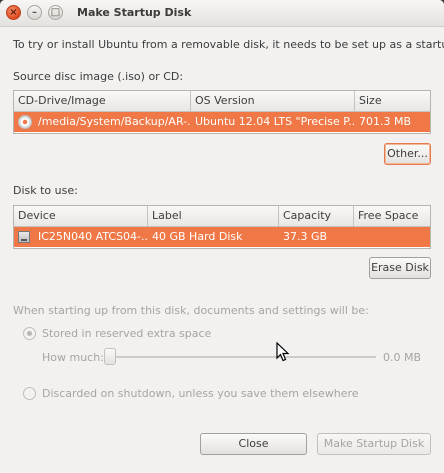  What do you see at coordinates (25, 122) in the screenshot?
I see `cd-icon` at bounding box center [25, 122].